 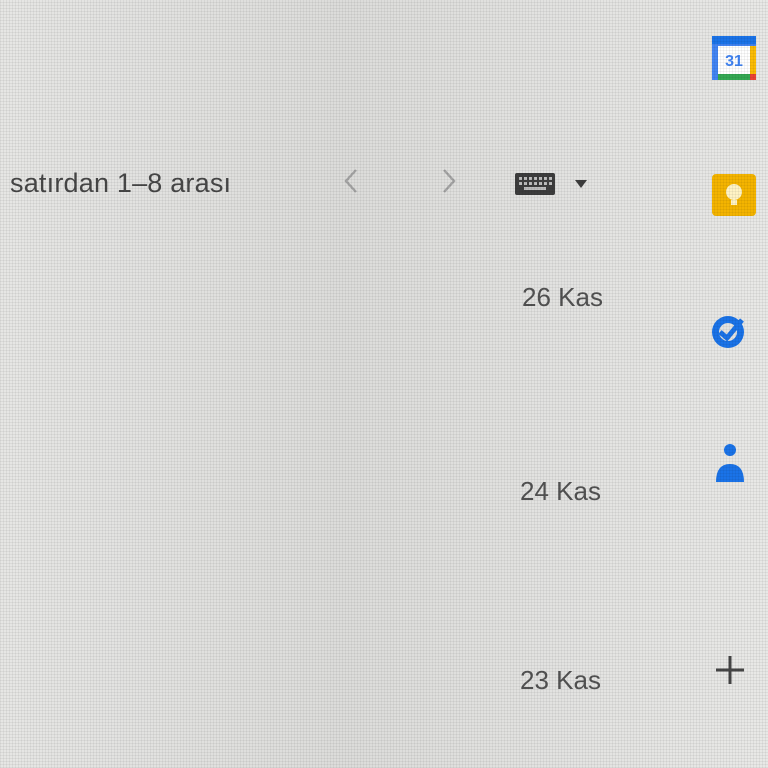 What do you see at coordinates (734, 61) in the screenshot?
I see `calendar-day-text: 31` at bounding box center [734, 61].